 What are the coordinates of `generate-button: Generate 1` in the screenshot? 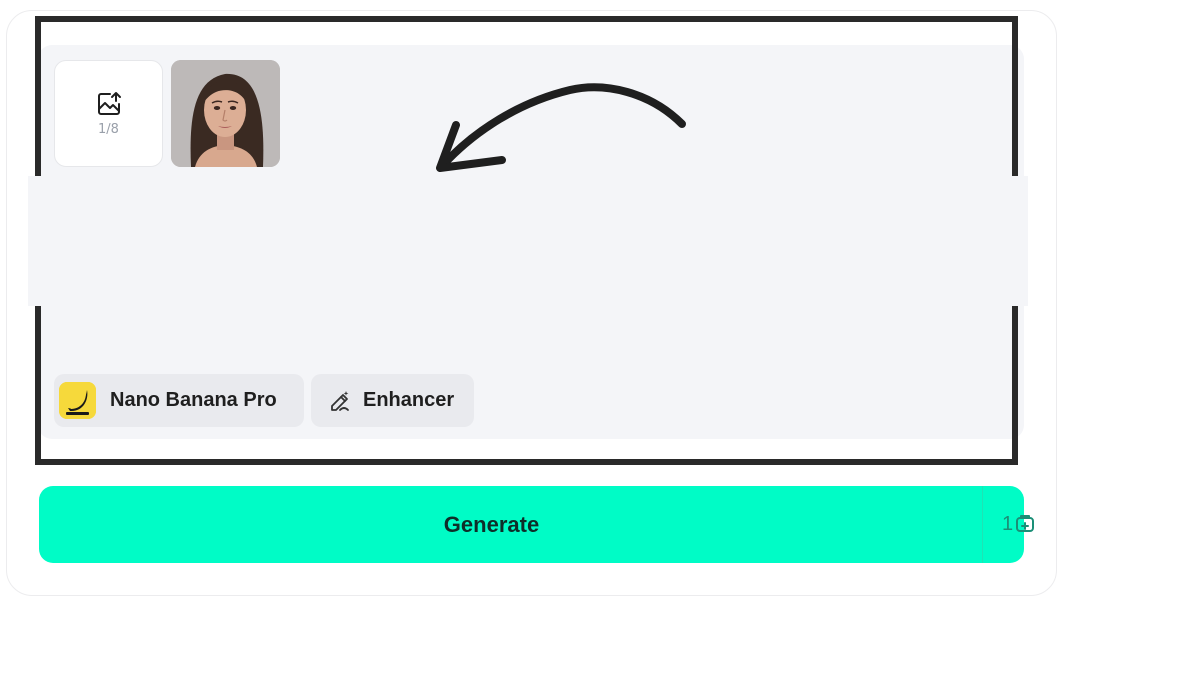 It's located at (537, 524).